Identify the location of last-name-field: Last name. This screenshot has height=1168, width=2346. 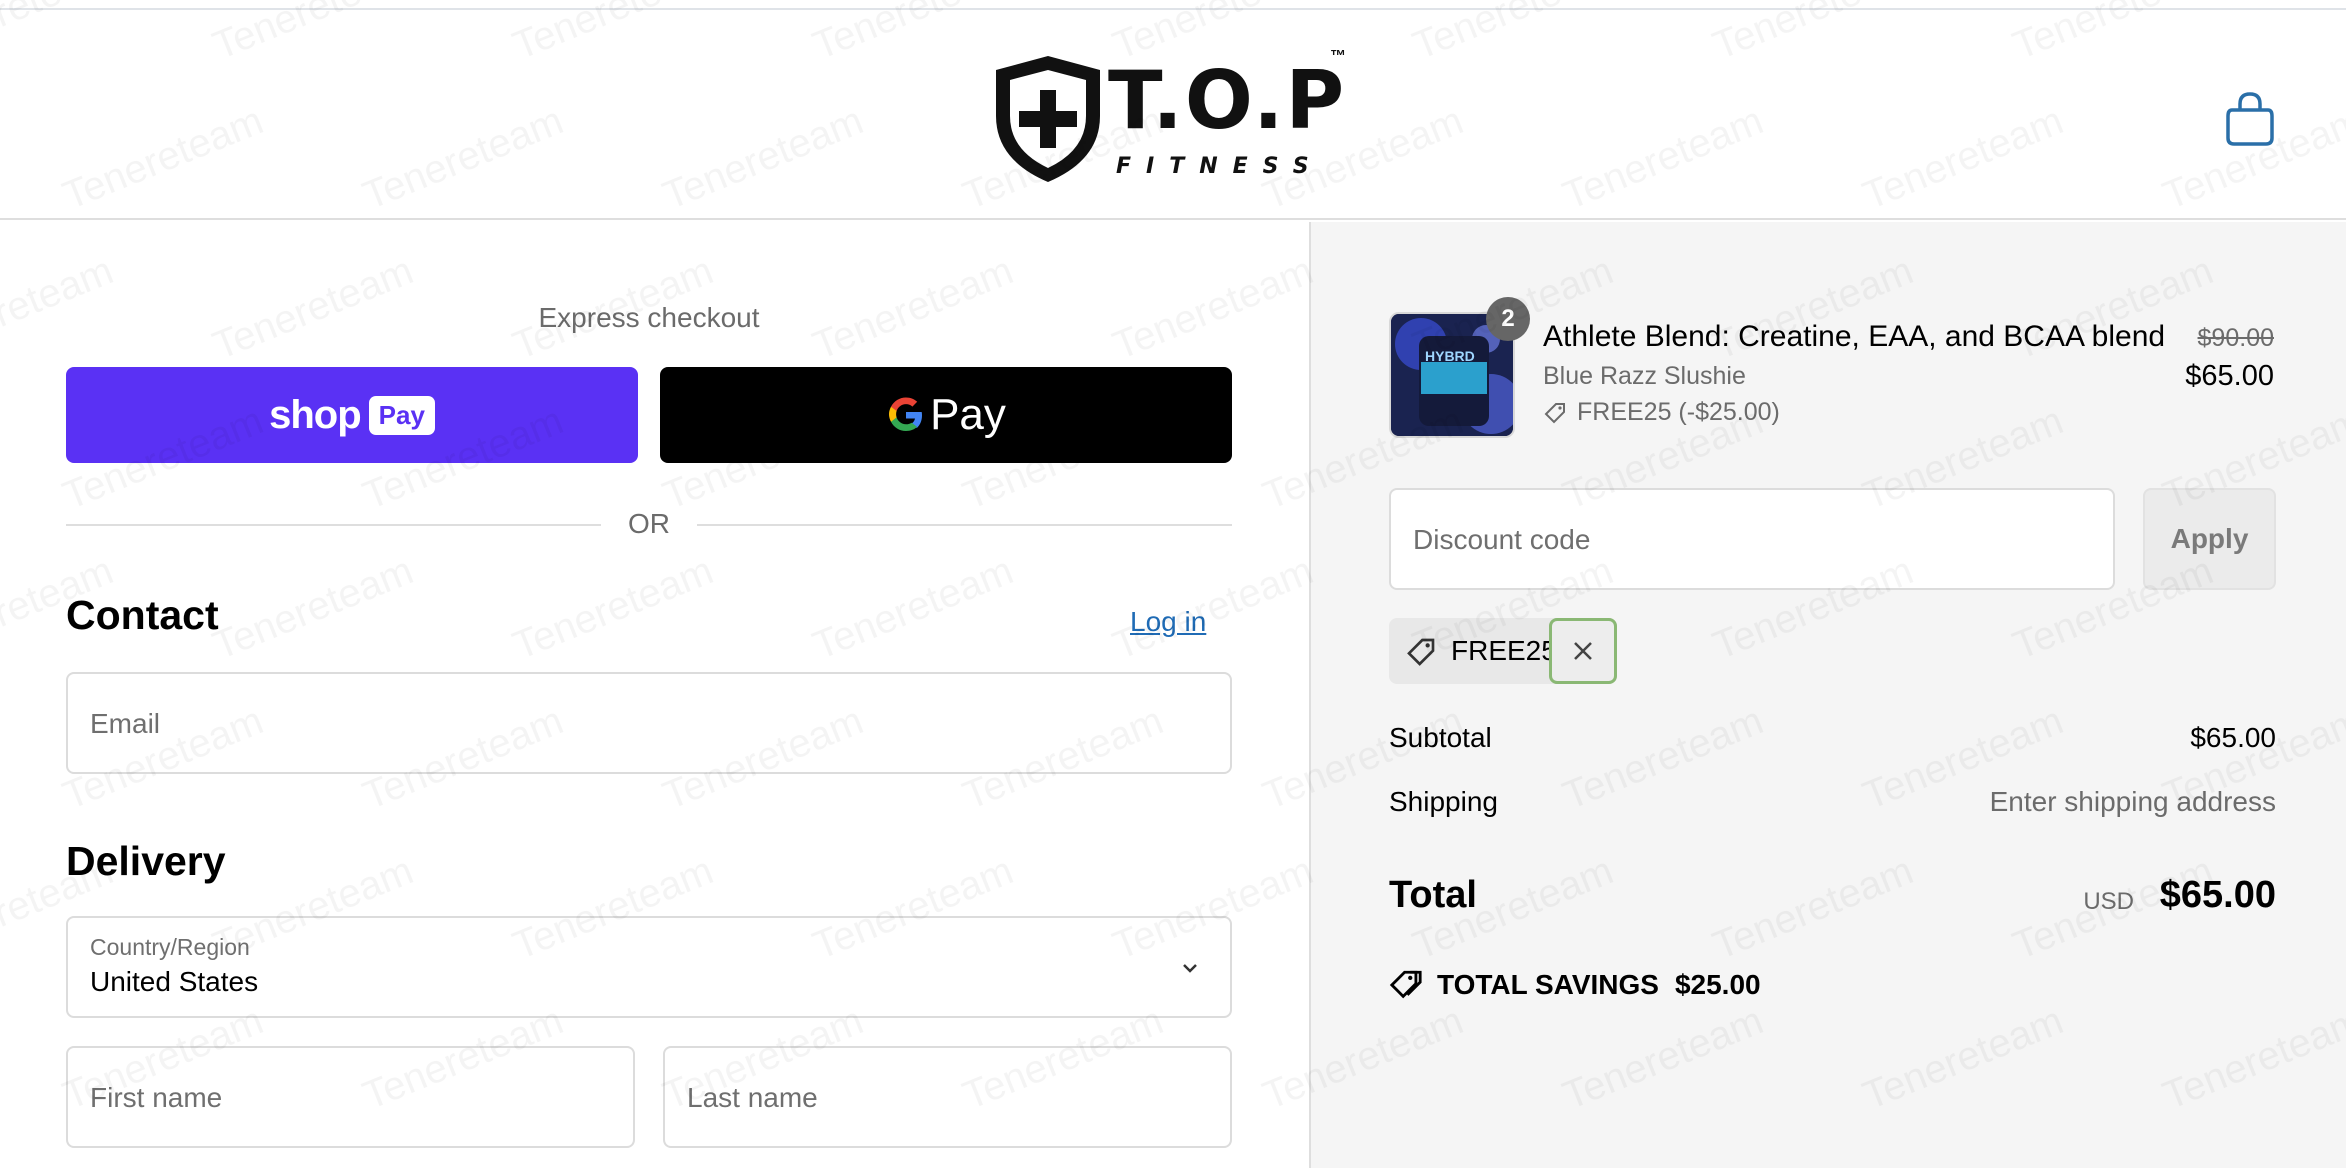
(947, 1097).